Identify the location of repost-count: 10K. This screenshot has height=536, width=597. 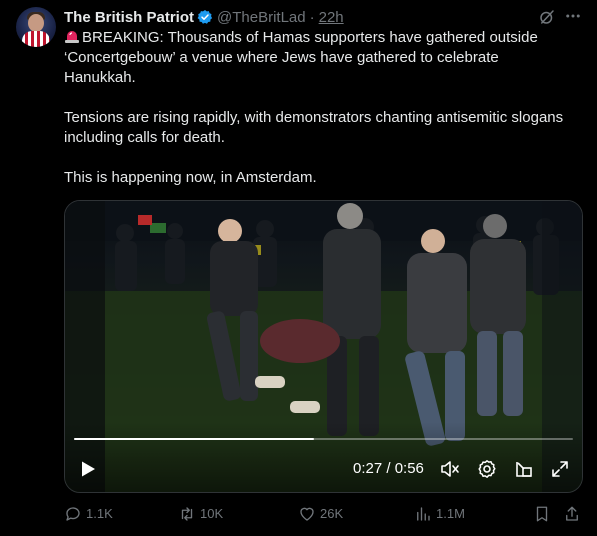
(212, 513).